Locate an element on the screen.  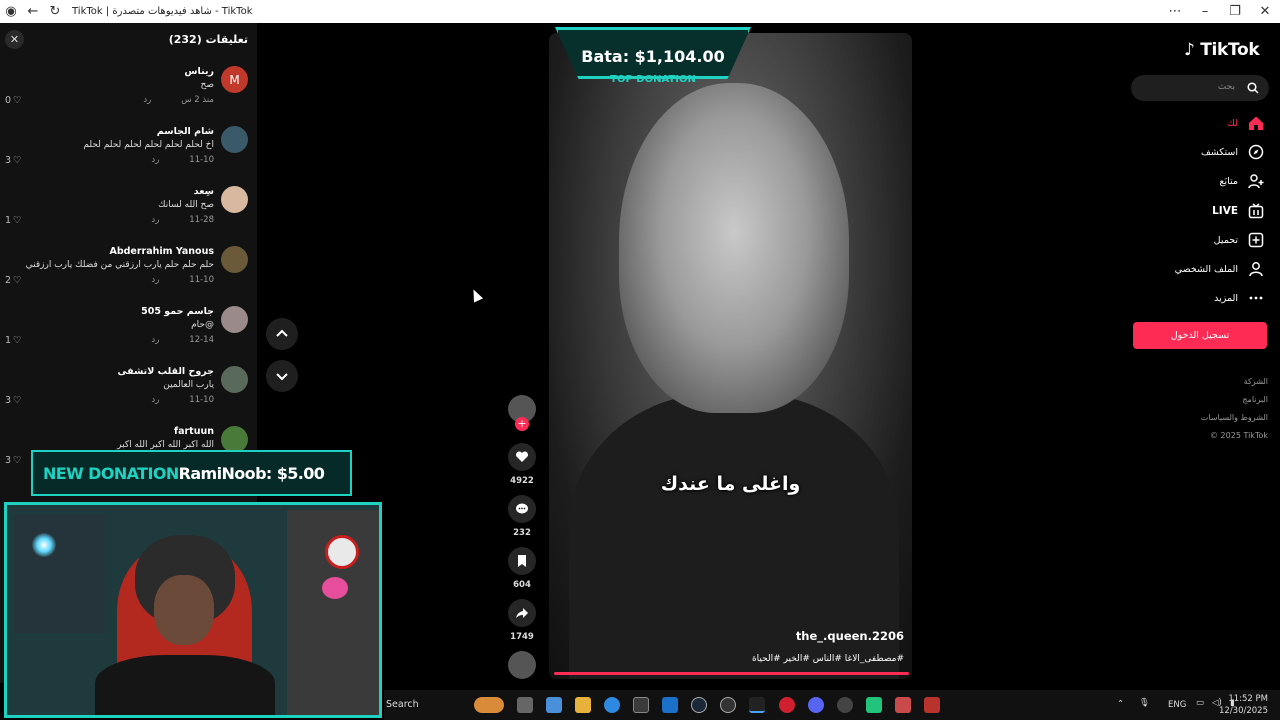
webcam-light is located at coordinates (44, 545).